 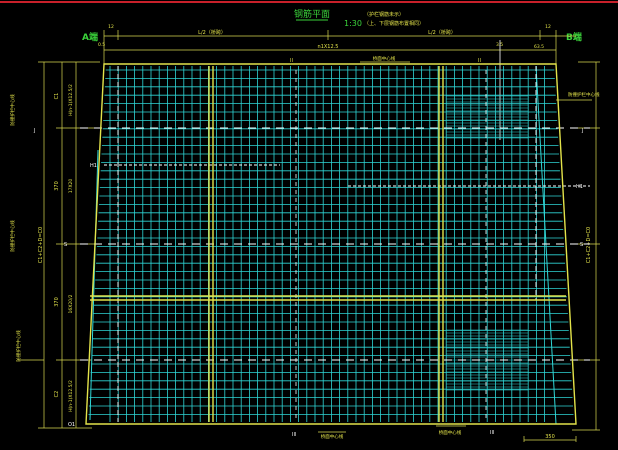 I want to click on marker-top-mid-right: II, so click(x=479, y=61).